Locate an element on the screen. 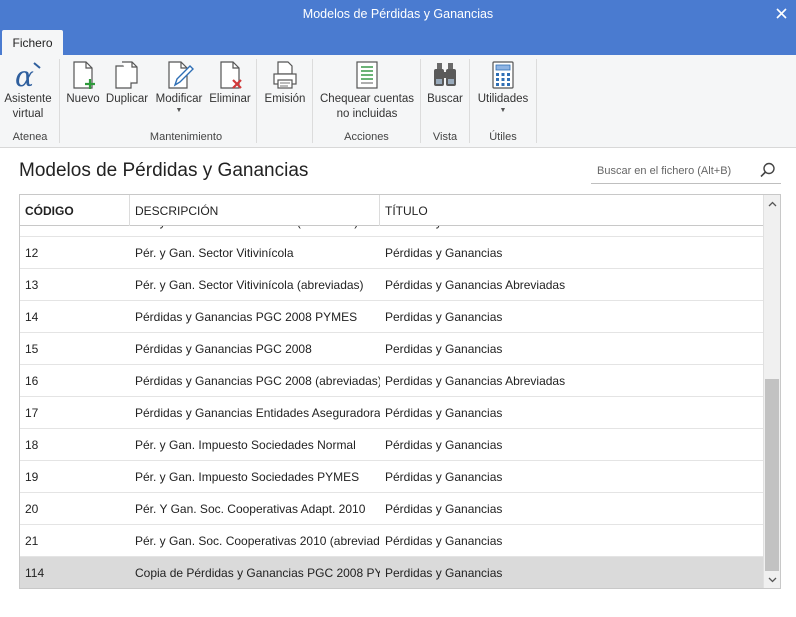 Image resolution: width=796 pixels, height=617 pixels. cell-codigo: 11 is located at coordinates (75, 231).